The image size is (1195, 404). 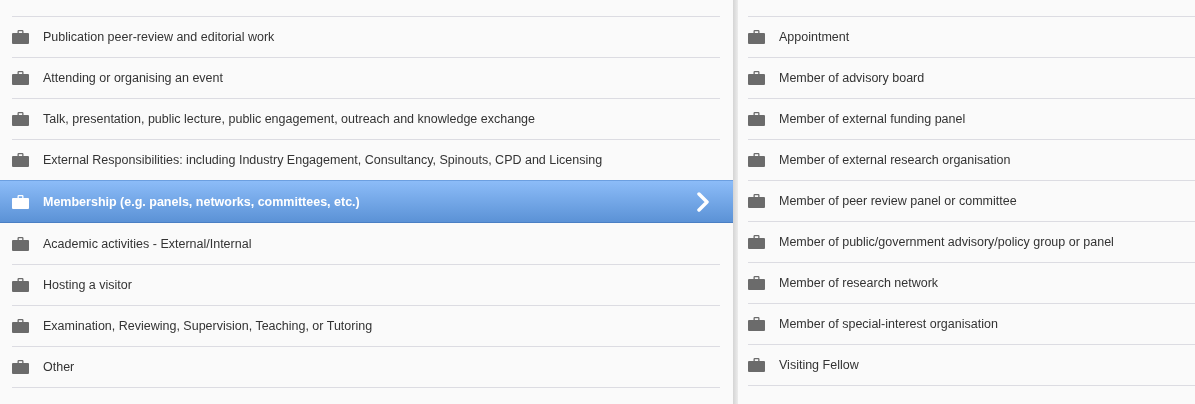 What do you see at coordinates (971, 77) in the screenshot?
I see `category-item: Member of advisory board` at bounding box center [971, 77].